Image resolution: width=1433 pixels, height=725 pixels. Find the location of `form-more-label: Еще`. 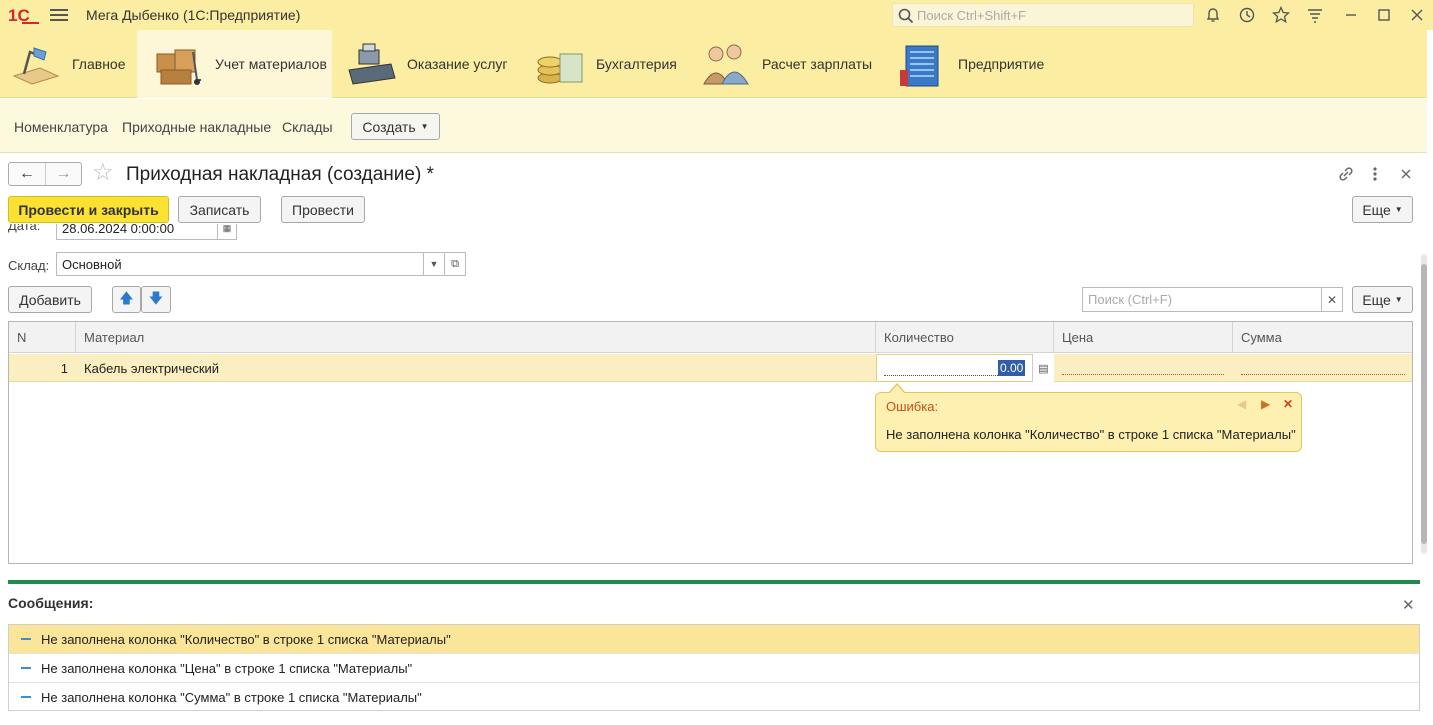

form-more-label: Еще is located at coordinates (1376, 209).